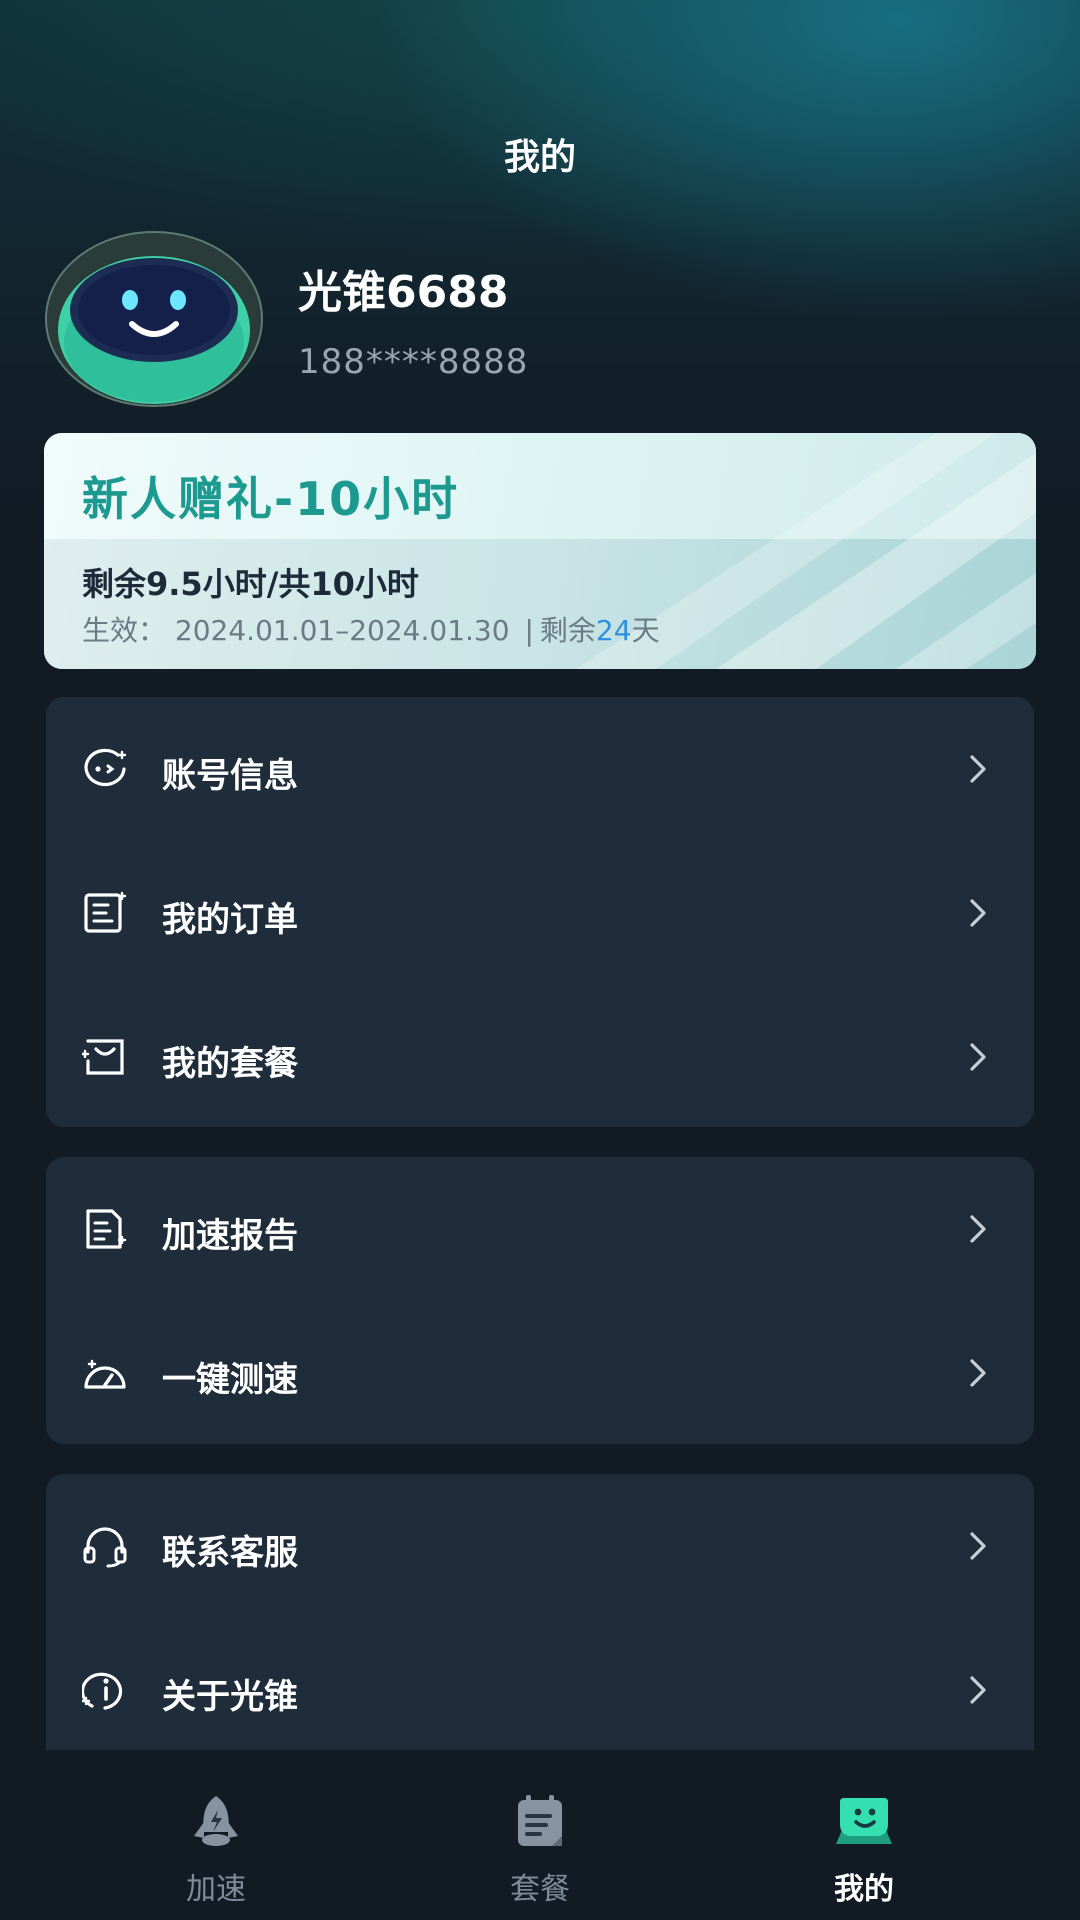 This screenshot has width=1080, height=1920. I want to click on menu-item-label: 我的订单, so click(230, 920).